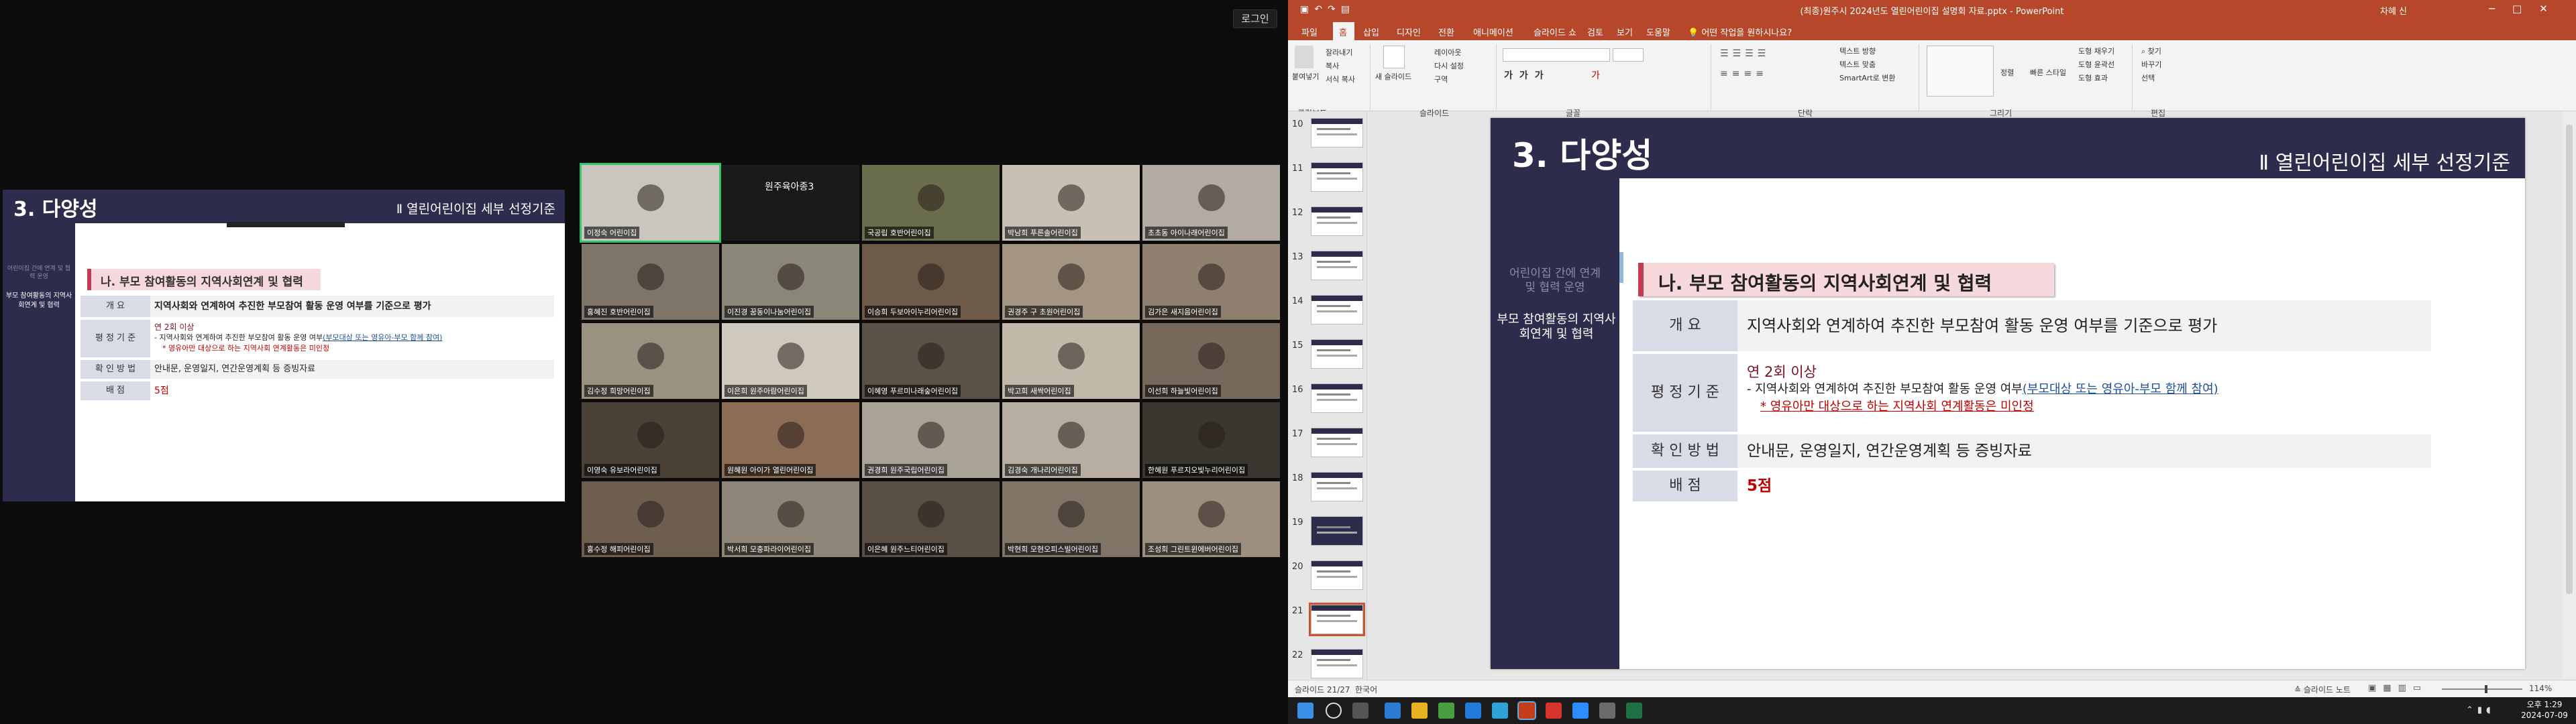 This screenshot has width=2576, height=724. Describe the element at coordinates (1371, 32) in the screenshot. I see `tab-insert: 삽입` at that location.